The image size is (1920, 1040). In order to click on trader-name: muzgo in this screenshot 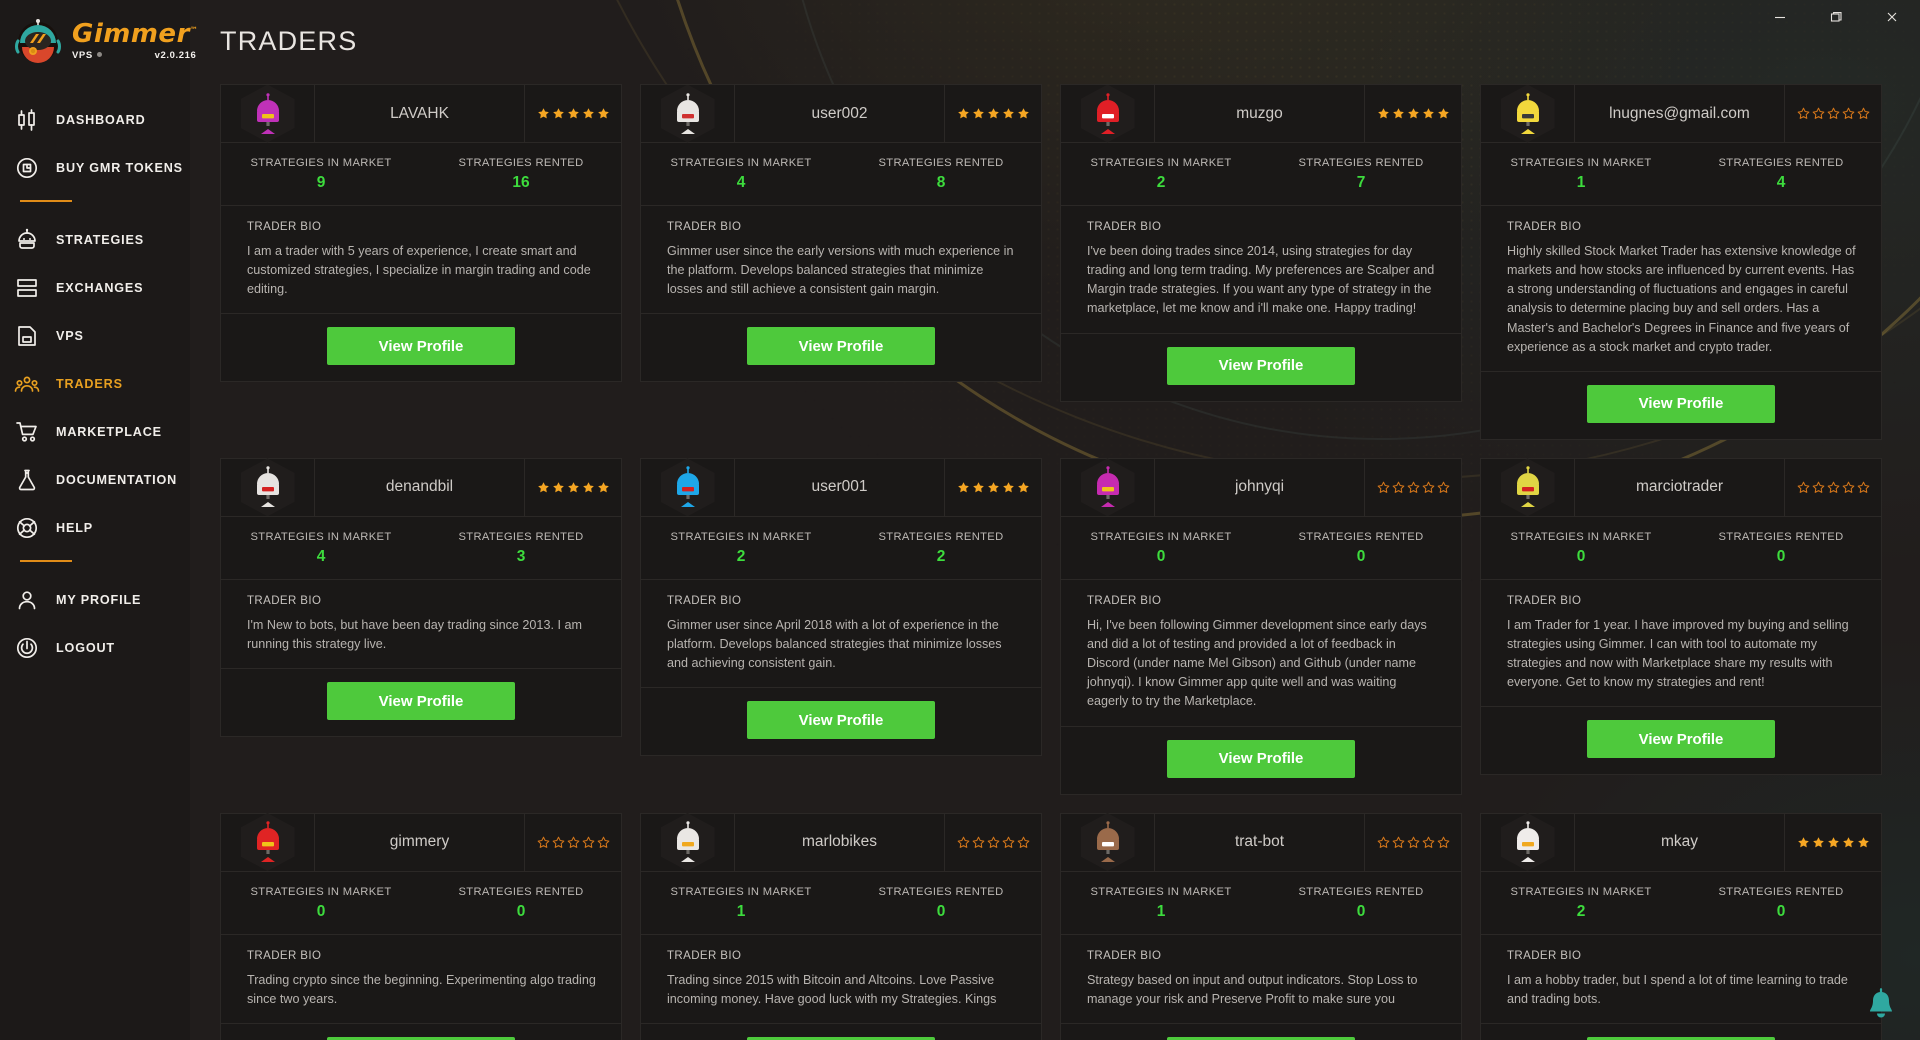, I will do `click(1259, 113)`.